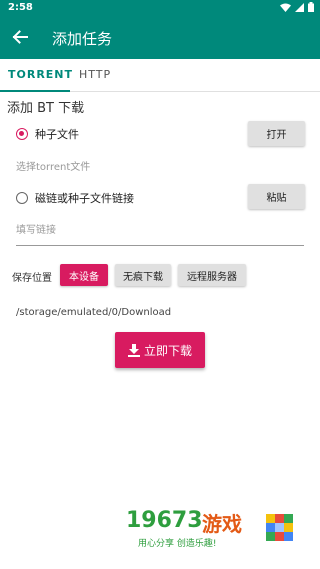 The width and height of the screenshot is (320, 569). What do you see at coordinates (95, 74) in the screenshot?
I see `tab-http: HTTP` at bounding box center [95, 74].